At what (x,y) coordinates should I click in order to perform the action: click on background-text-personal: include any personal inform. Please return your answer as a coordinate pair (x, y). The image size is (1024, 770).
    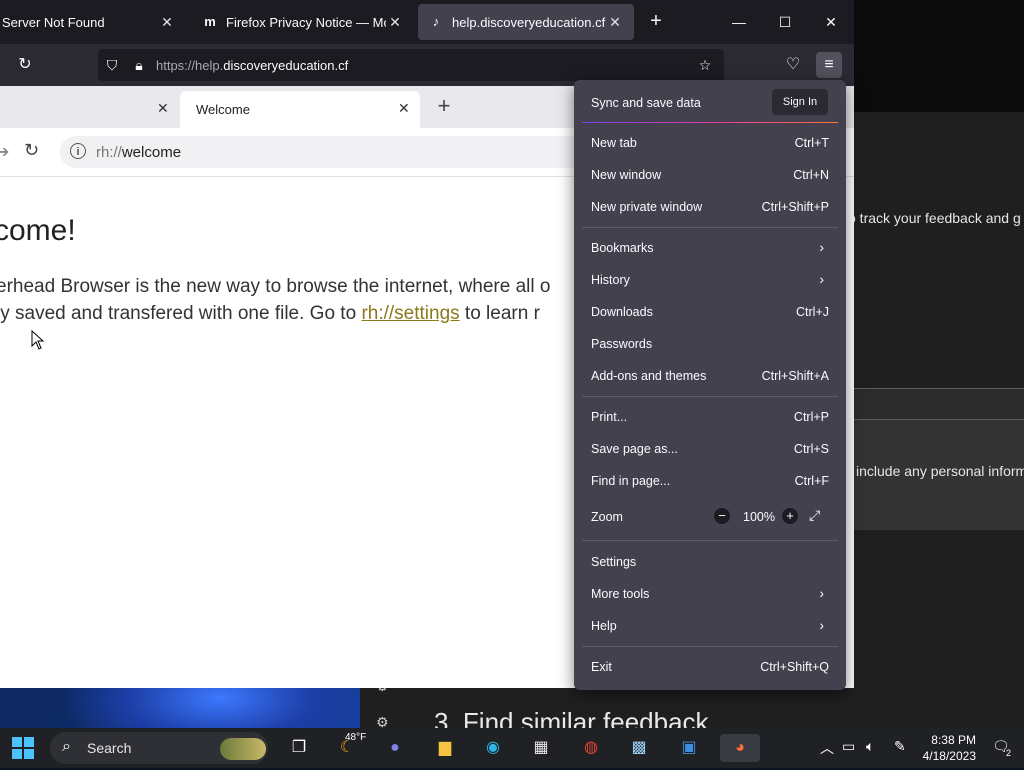
    Looking at the image, I should click on (940, 471).